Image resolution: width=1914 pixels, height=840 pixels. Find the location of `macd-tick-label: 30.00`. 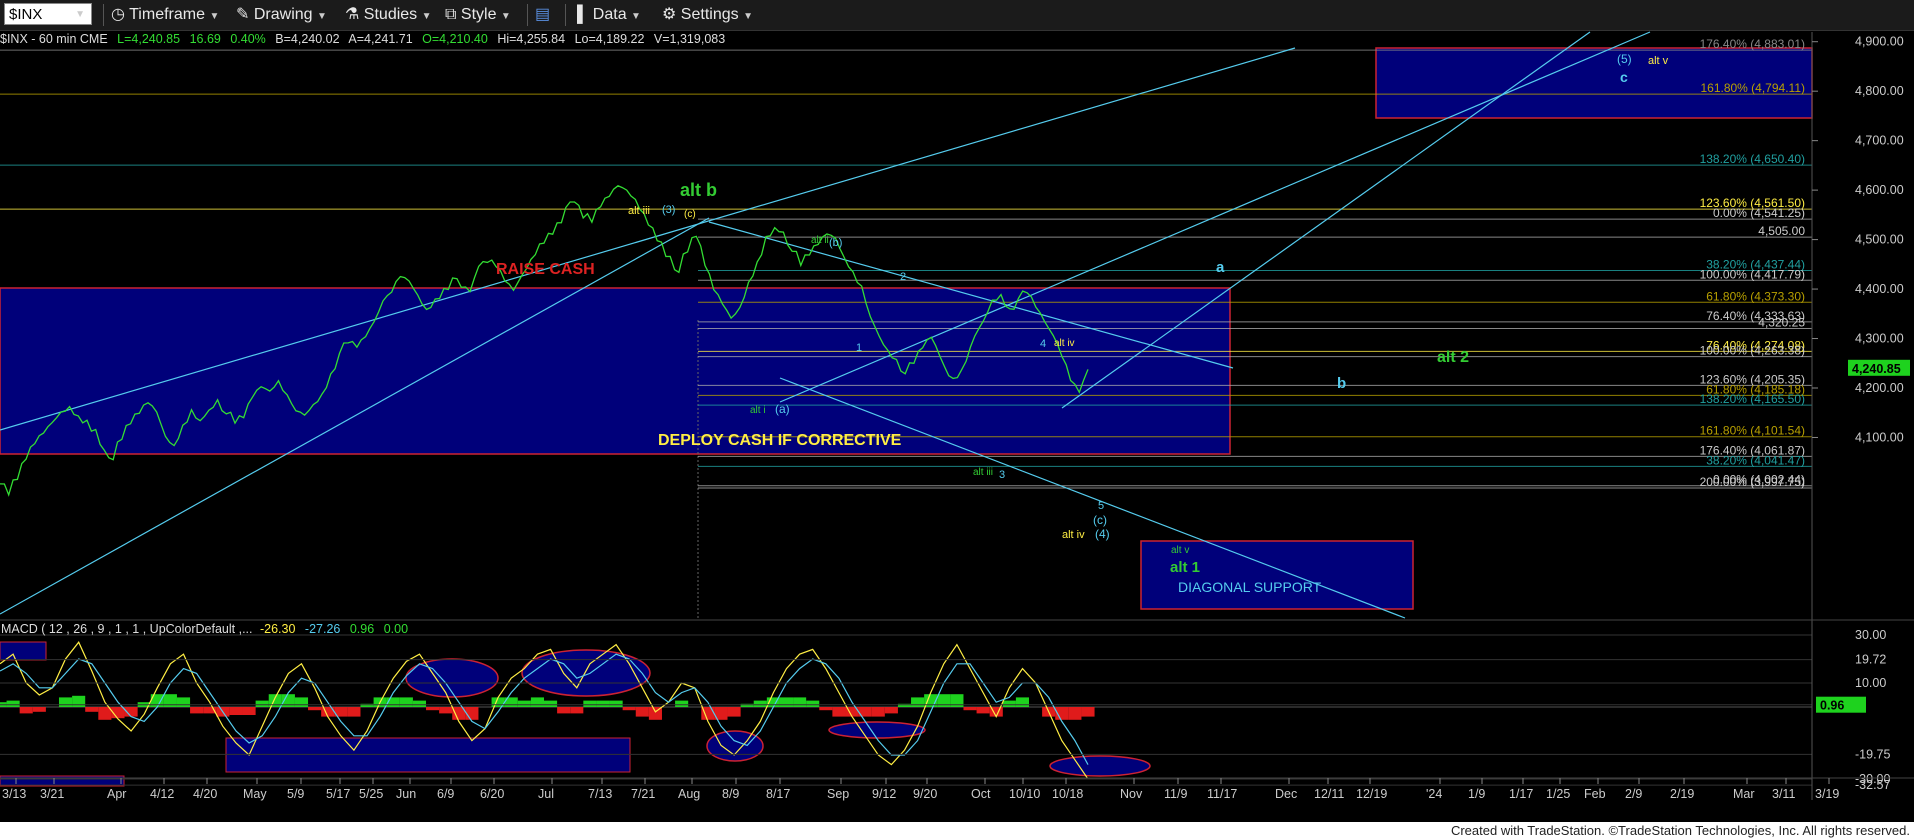

macd-tick-label: 30.00 is located at coordinates (1870, 635).